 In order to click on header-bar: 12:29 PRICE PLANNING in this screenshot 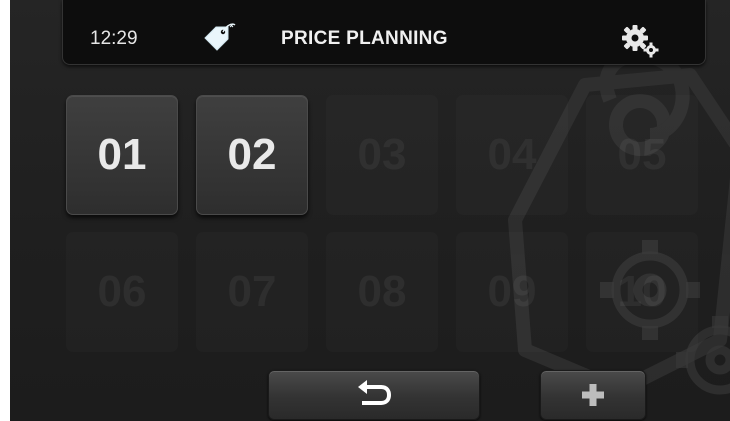, I will do `click(384, 32)`.